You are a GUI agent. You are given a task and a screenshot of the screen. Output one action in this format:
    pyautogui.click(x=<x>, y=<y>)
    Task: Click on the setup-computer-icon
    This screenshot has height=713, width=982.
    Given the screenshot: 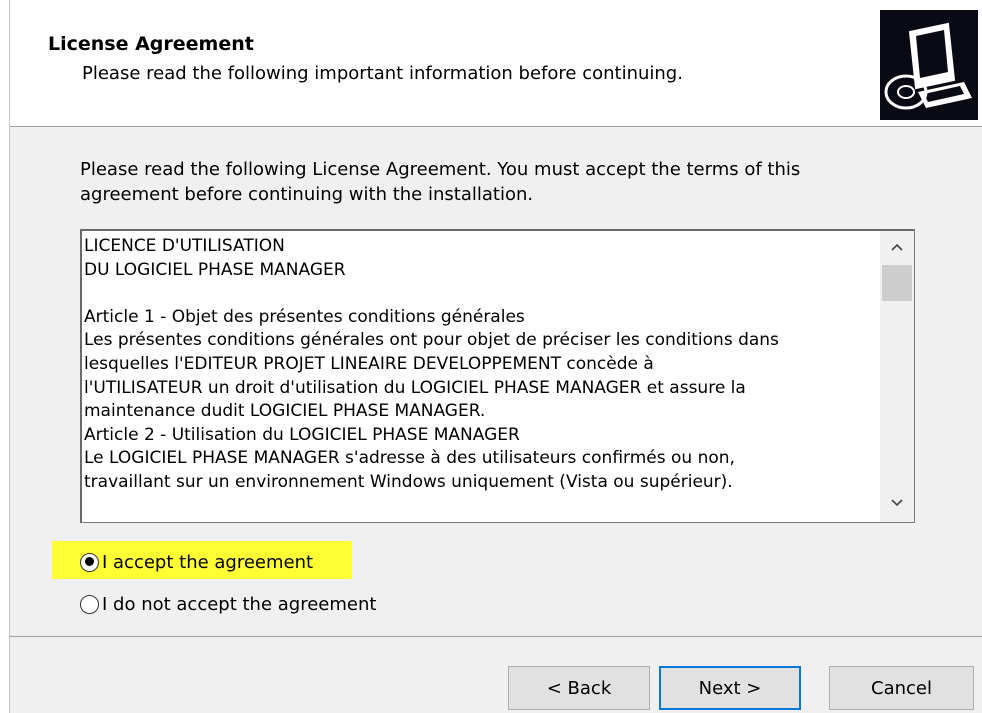 What is the action you would take?
    pyautogui.click(x=929, y=65)
    